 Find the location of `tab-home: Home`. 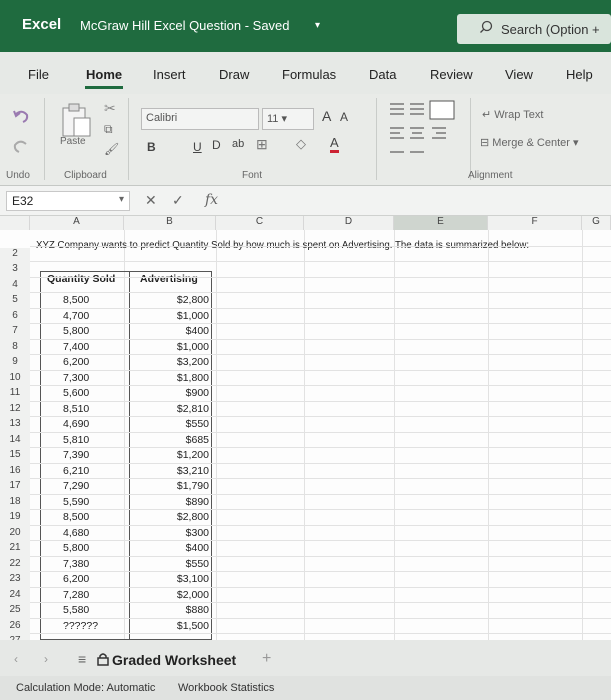

tab-home: Home is located at coordinates (104, 74).